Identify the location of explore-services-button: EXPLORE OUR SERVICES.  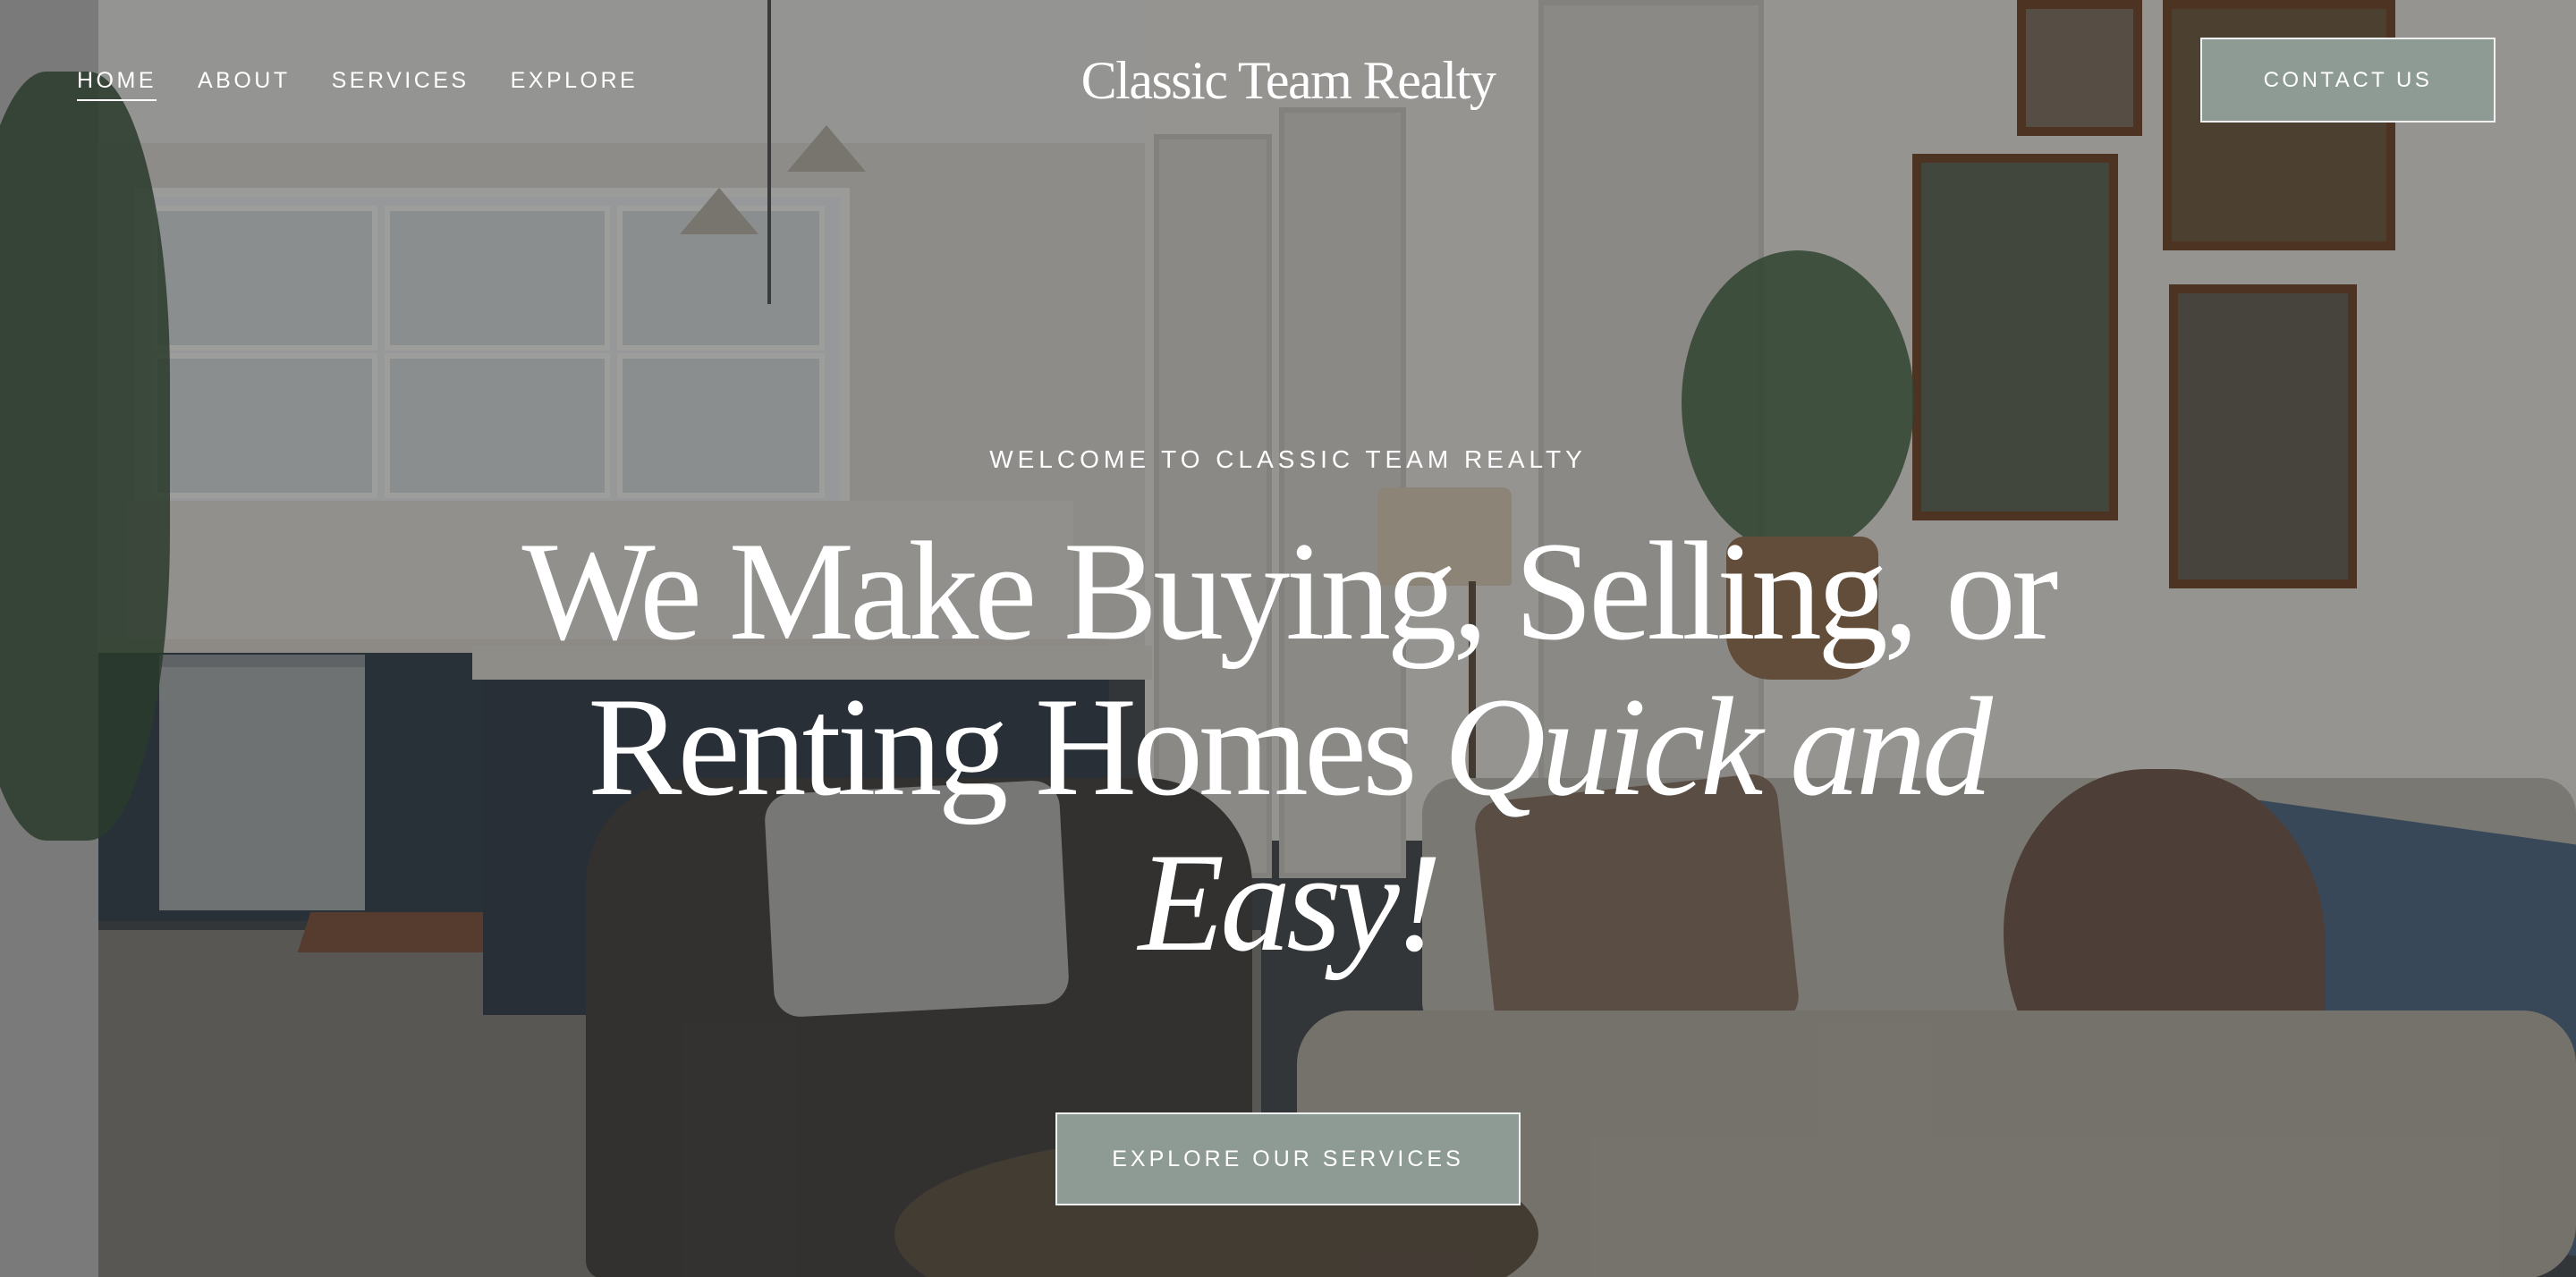
(1288, 1158).